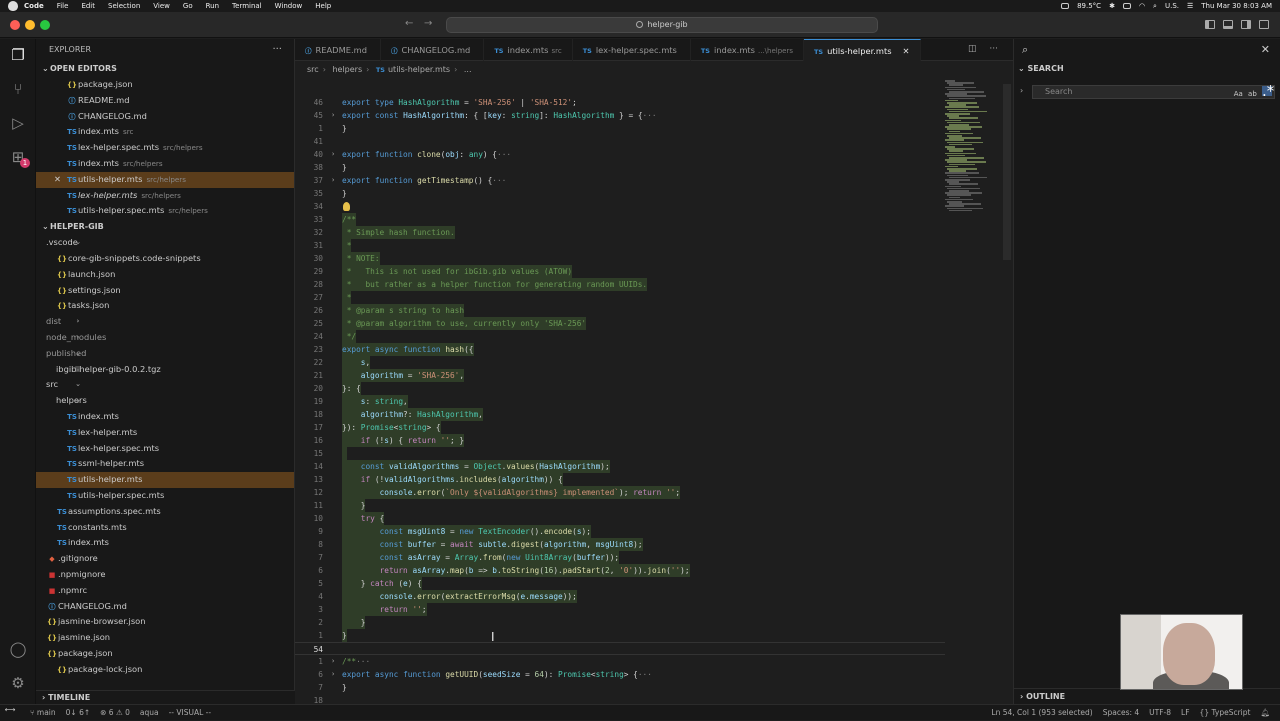  I want to click on customize-layout-icon, so click(1264, 24).